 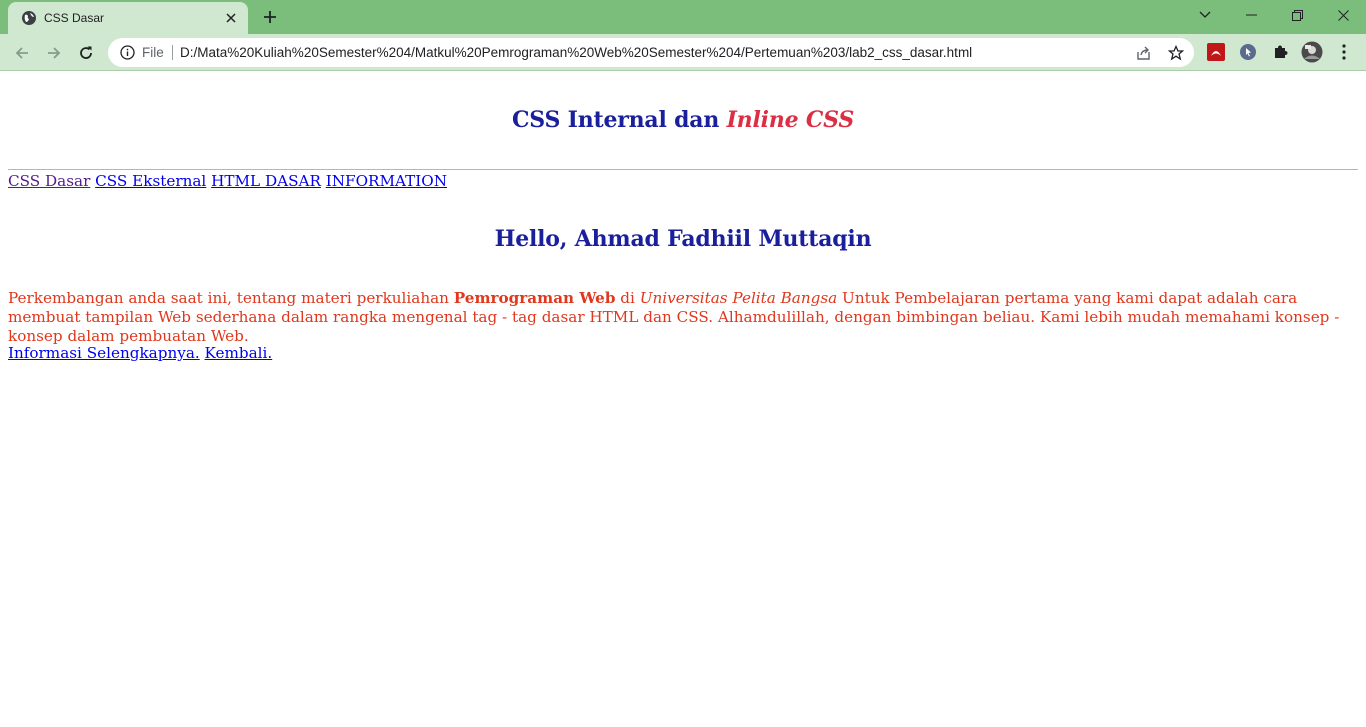 I want to click on paragraph-italic: Universitas Pelita Bangsa, so click(x=738, y=298).